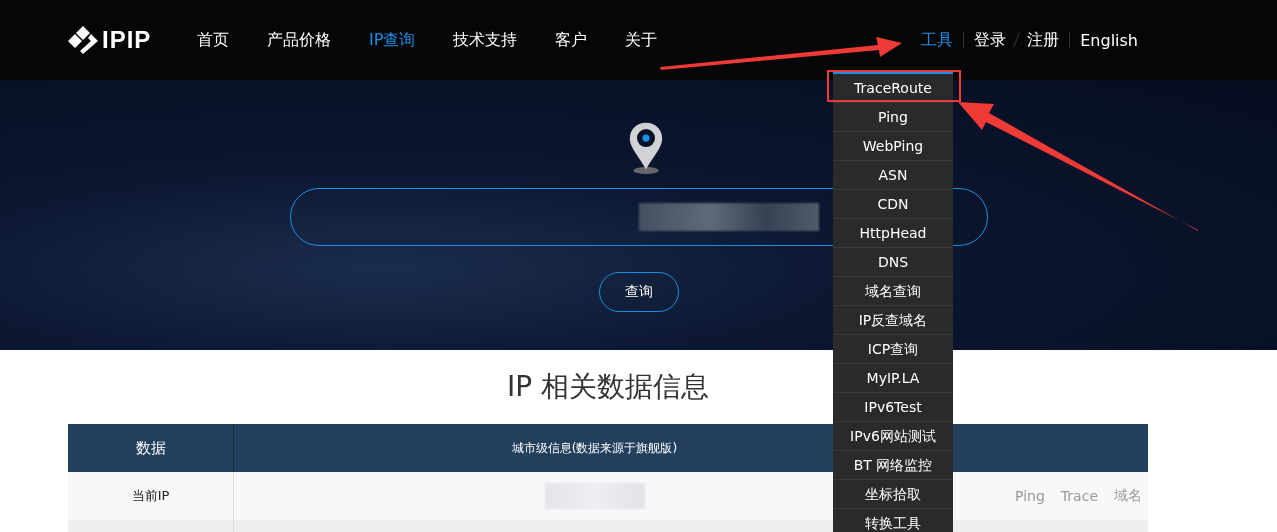  What do you see at coordinates (213, 40) in the screenshot?
I see `nav-link: 首页` at bounding box center [213, 40].